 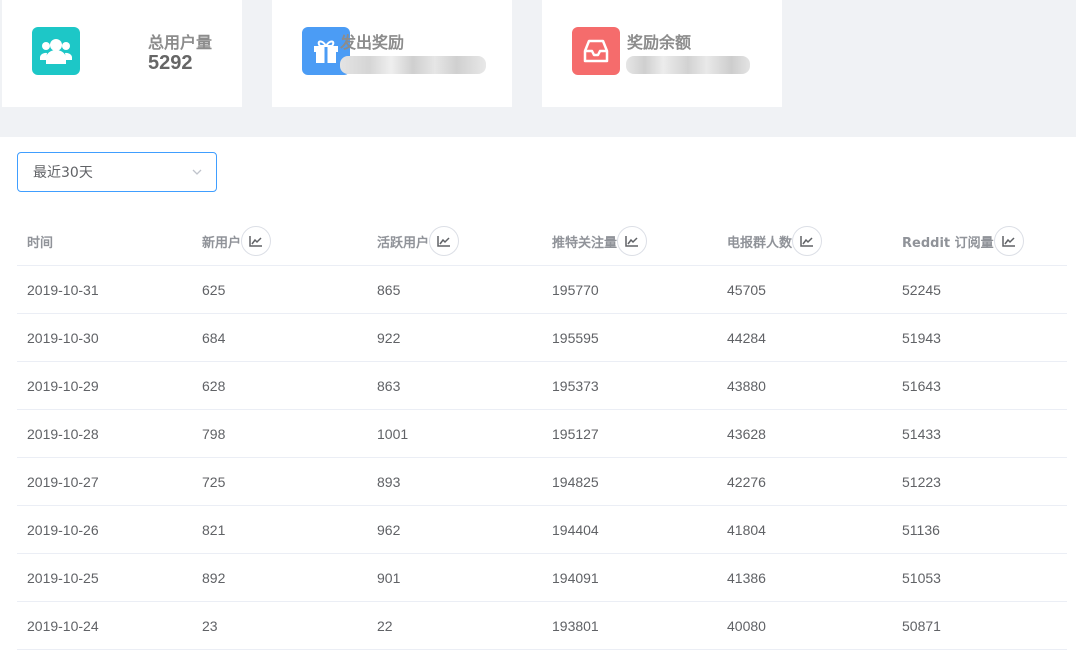 I want to click on cell-new-users: 821, so click(x=214, y=529).